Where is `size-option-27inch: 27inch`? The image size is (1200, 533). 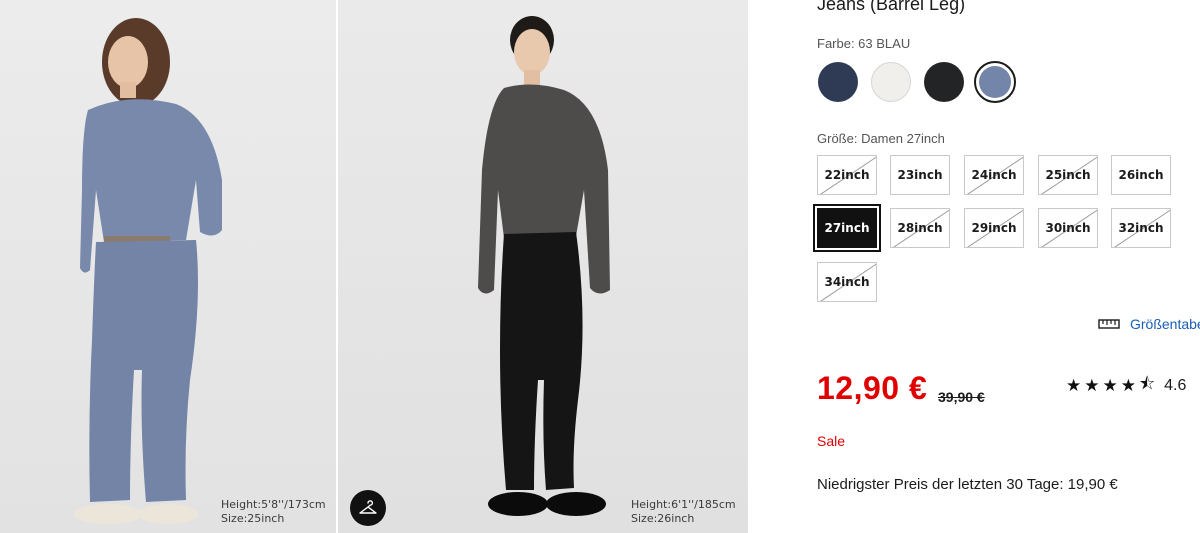
size-option-27inch: 27inch is located at coordinates (847, 228).